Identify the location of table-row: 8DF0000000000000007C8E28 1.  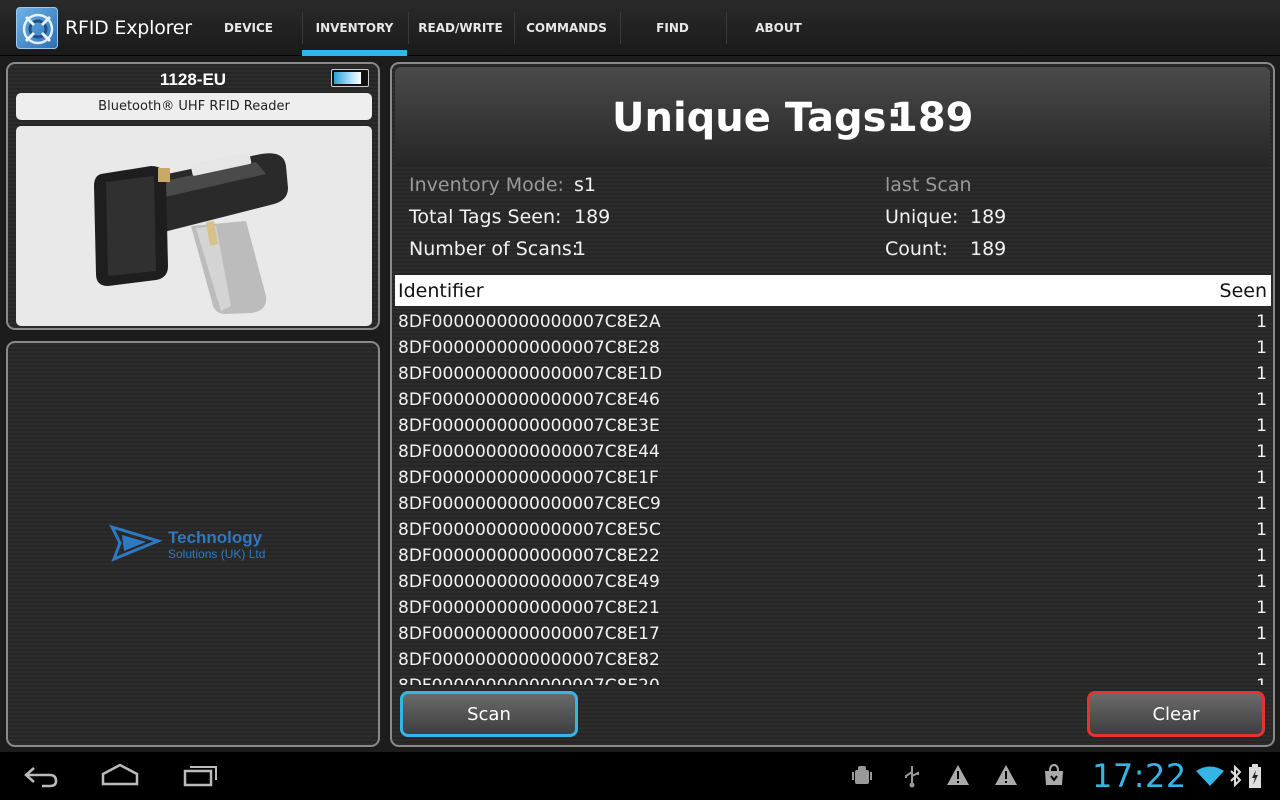
(833, 348).